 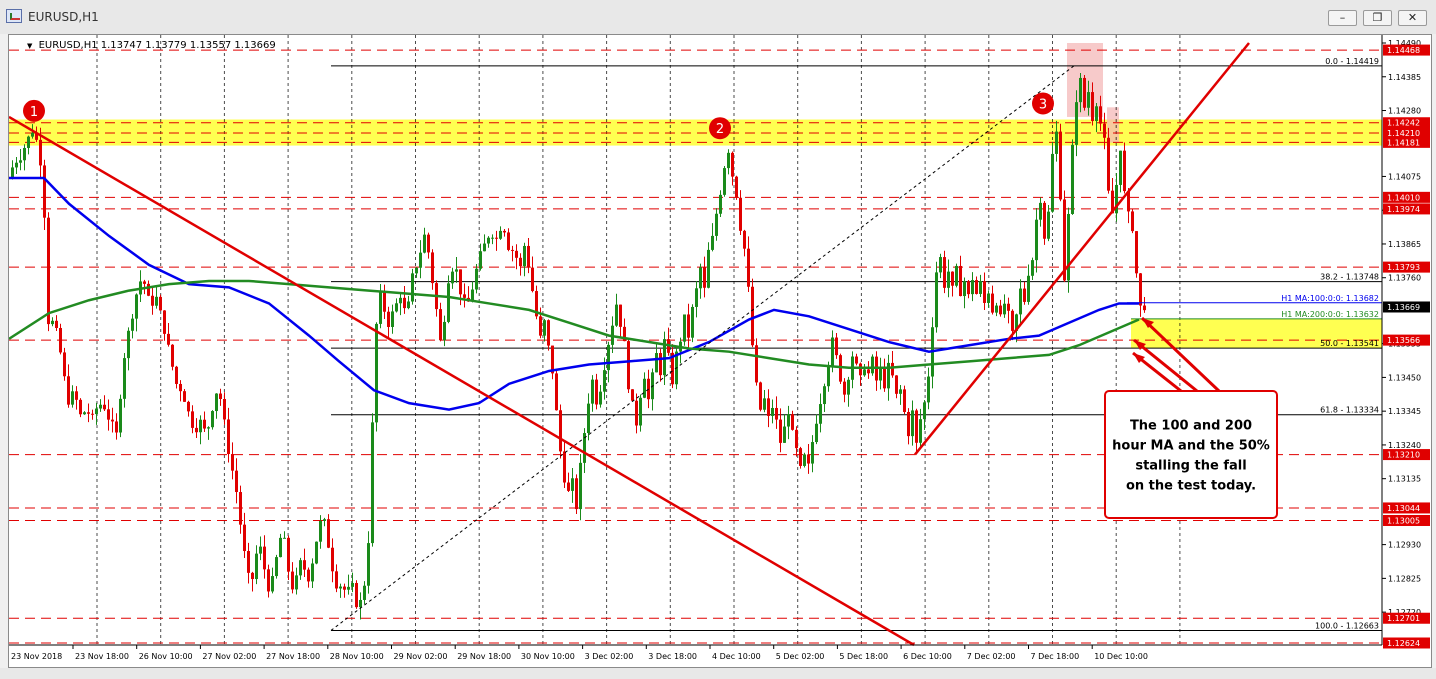 I want to click on ma-100-label: H1 MA:100:0:0: 1.13682, so click(x=1330, y=298).